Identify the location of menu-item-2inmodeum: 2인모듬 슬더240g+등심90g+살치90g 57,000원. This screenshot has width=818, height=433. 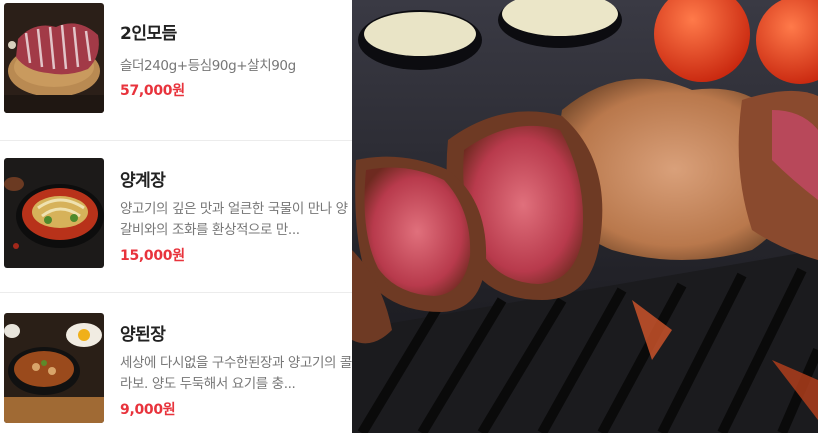
(176, 70).